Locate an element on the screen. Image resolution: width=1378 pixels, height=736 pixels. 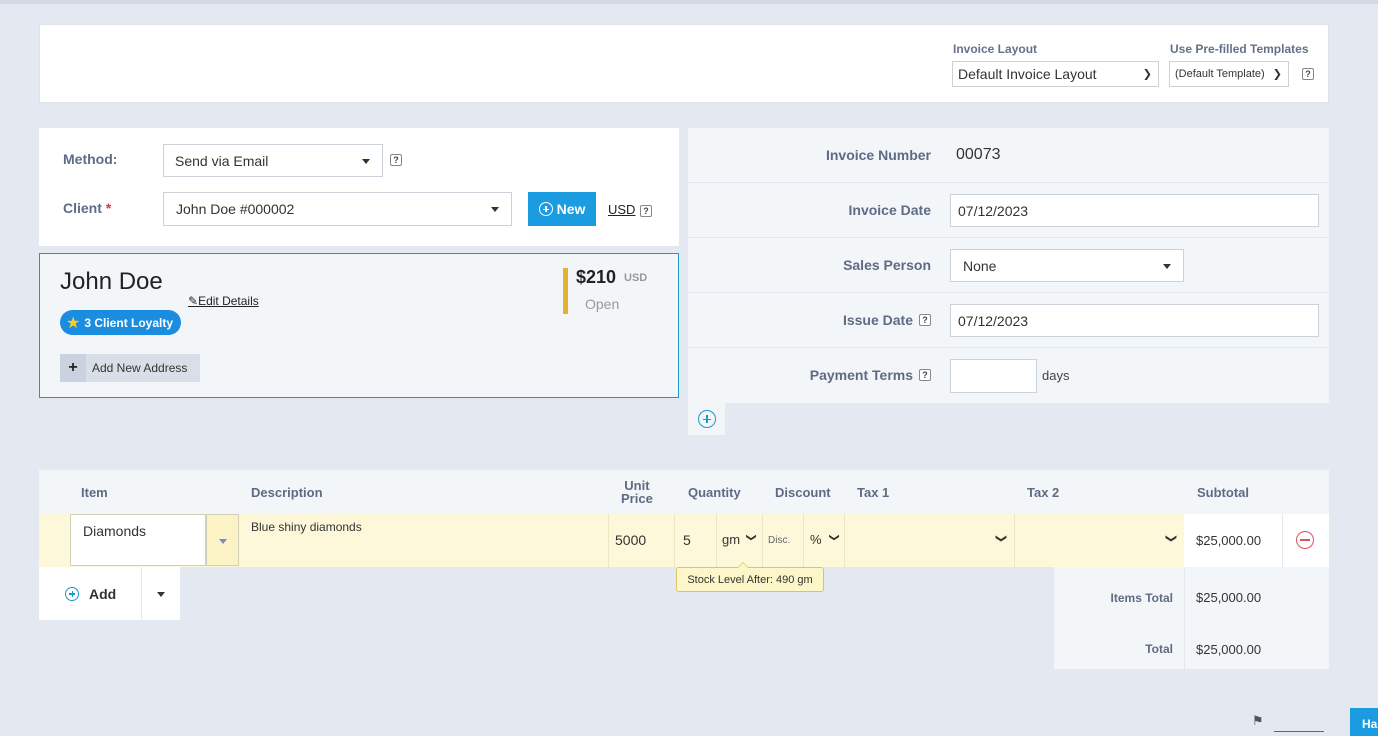
tag-icon: ⚑ is located at coordinates (1258, 721).